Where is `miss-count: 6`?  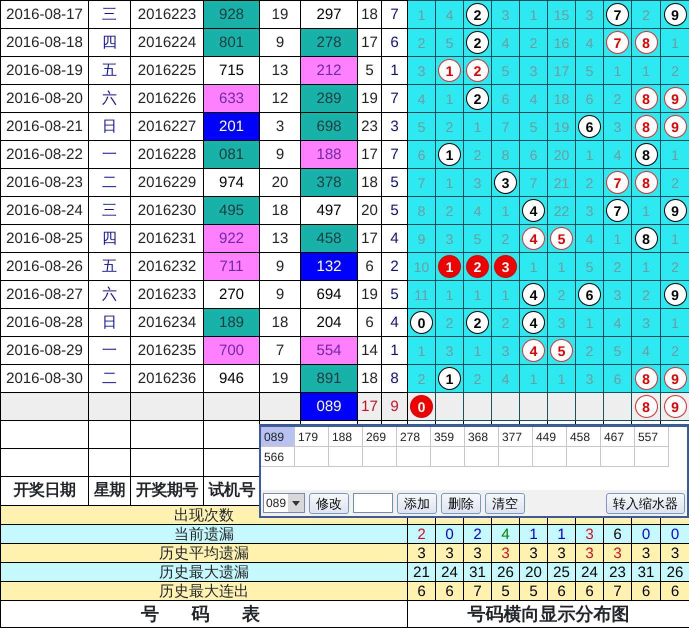 miss-count: 6 is located at coordinates (618, 378).